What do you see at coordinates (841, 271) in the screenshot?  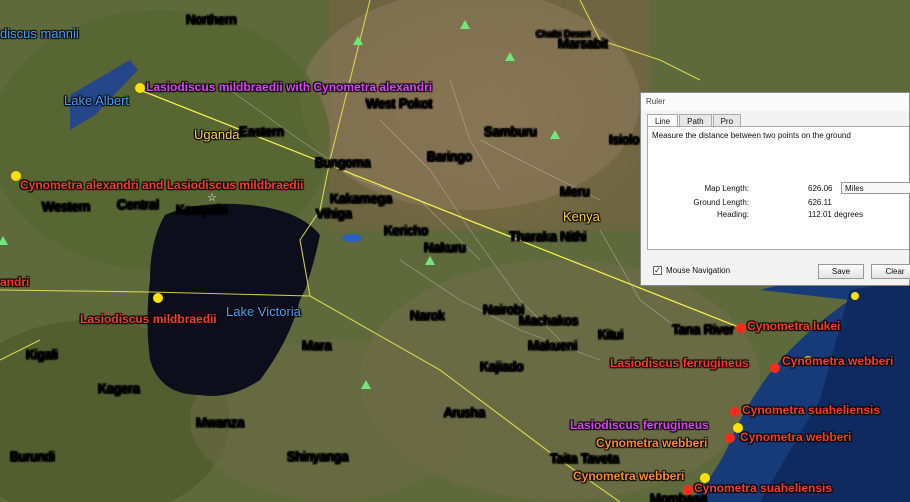 I see `save-button: Save` at bounding box center [841, 271].